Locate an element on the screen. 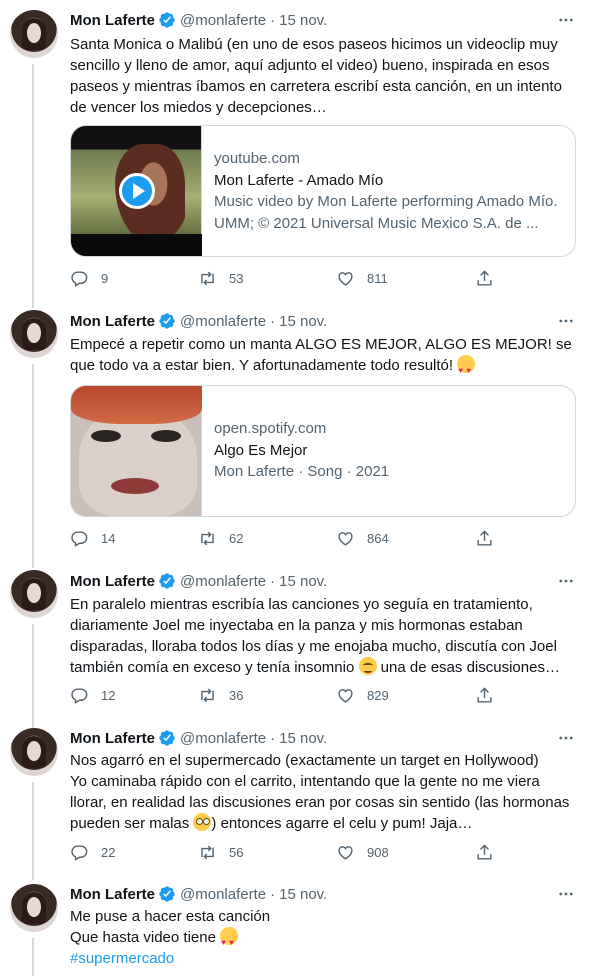  video-thumbnail is located at coordinates (136, 191).